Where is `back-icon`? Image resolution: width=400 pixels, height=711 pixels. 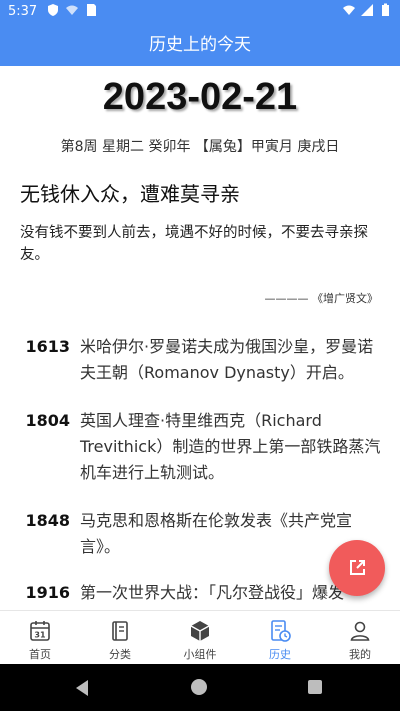
back-icon is located at coordinates (82, 688).